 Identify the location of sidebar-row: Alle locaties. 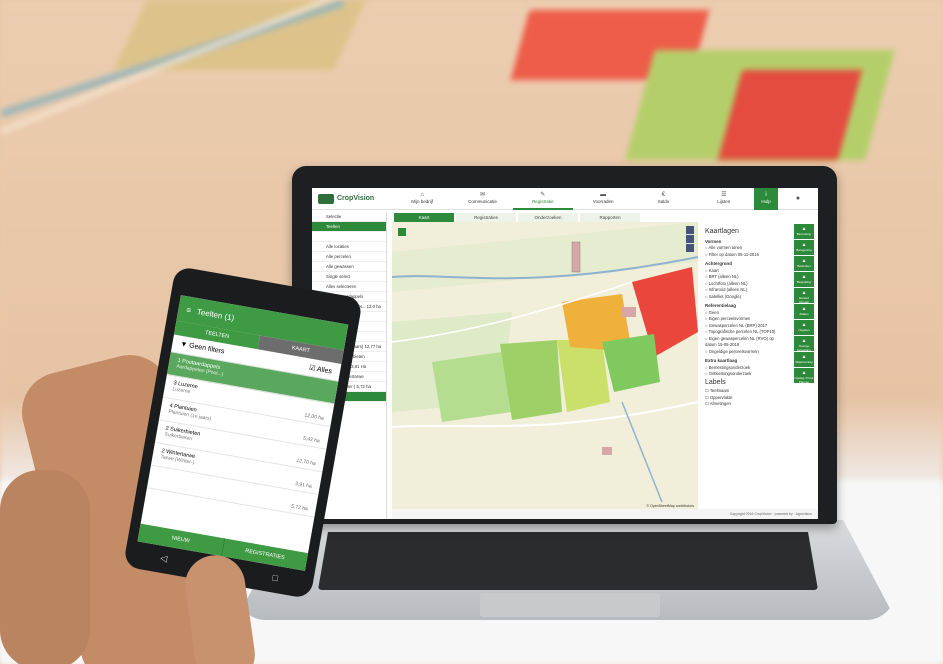
(349, 247).